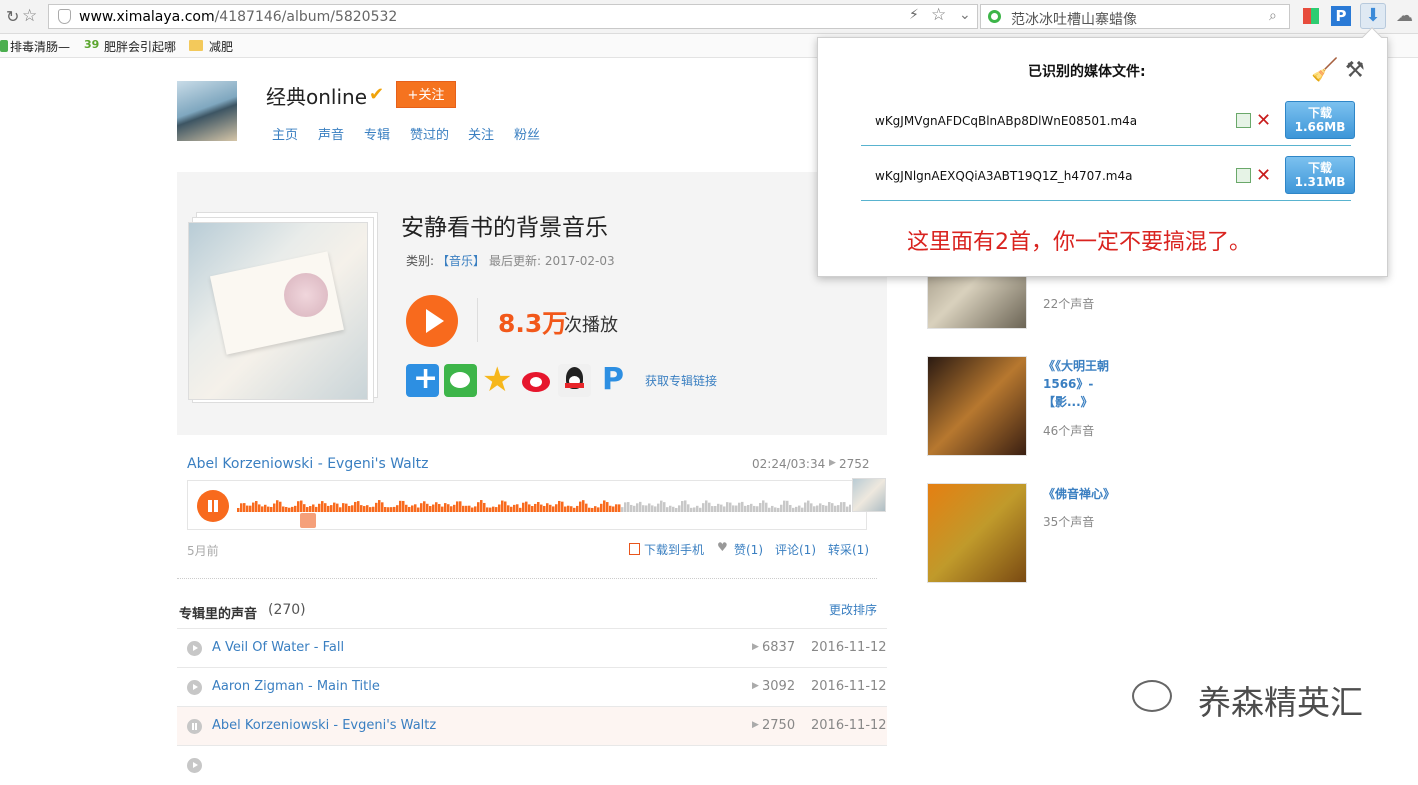 This screenshot has width=1418, height=785. What do you see at coordinates (429, 133) in the screenshot?
I see `nav-liked: 赞过的` at bounding box center [429, 133].